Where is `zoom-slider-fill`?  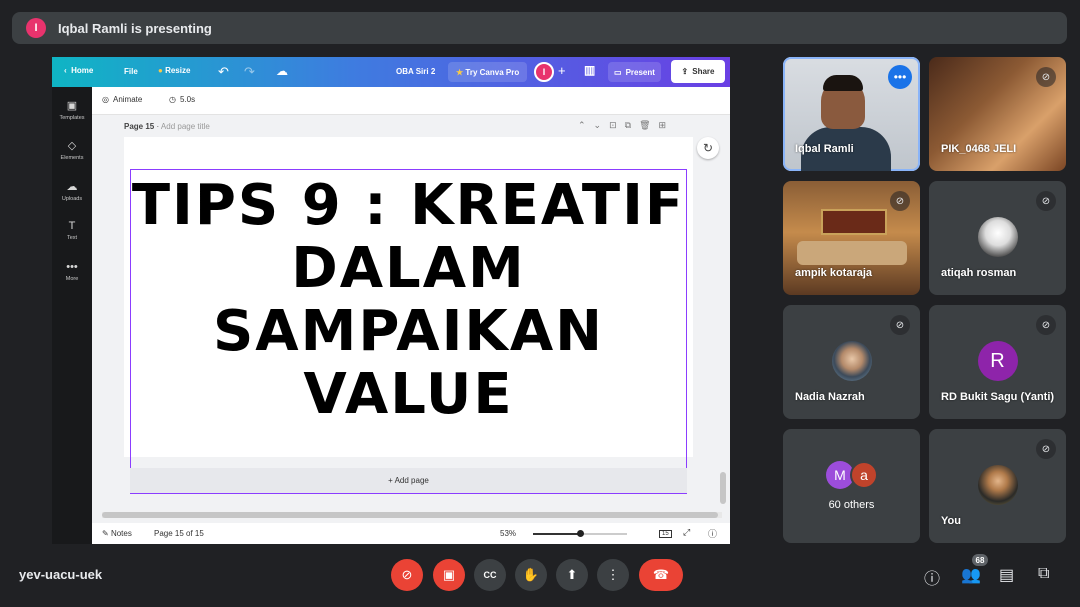
zoom-slider-fill is located at coordinates (556, 534).